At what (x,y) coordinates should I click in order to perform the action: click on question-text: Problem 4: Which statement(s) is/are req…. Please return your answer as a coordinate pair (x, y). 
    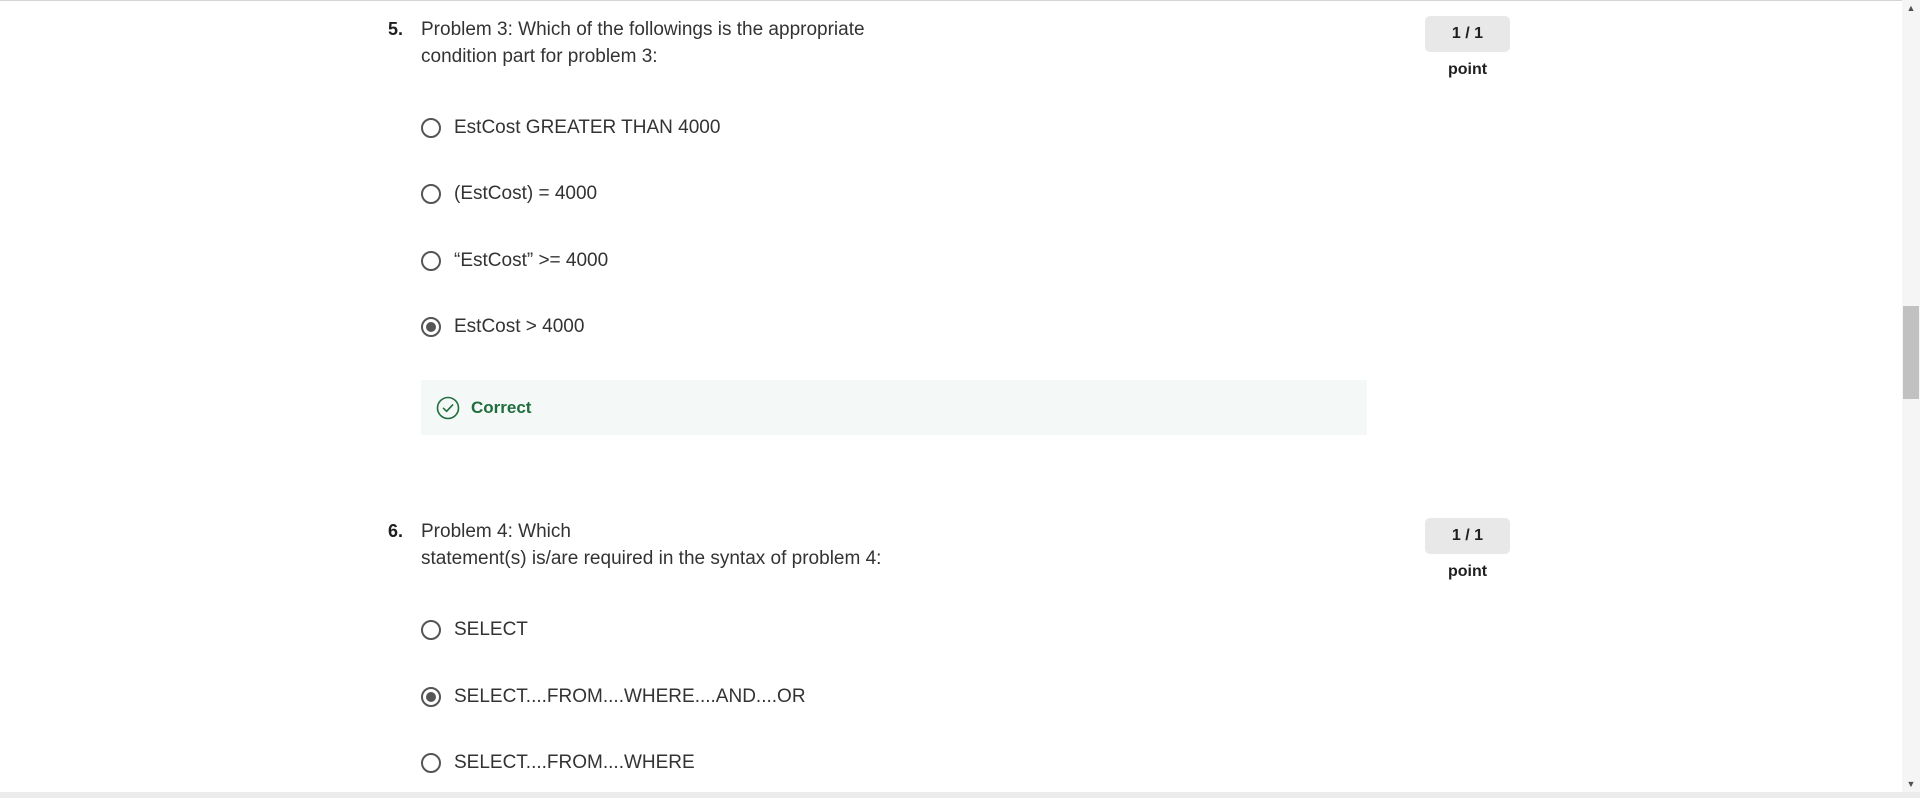
    Looking at the image, I should click on (651, 545).